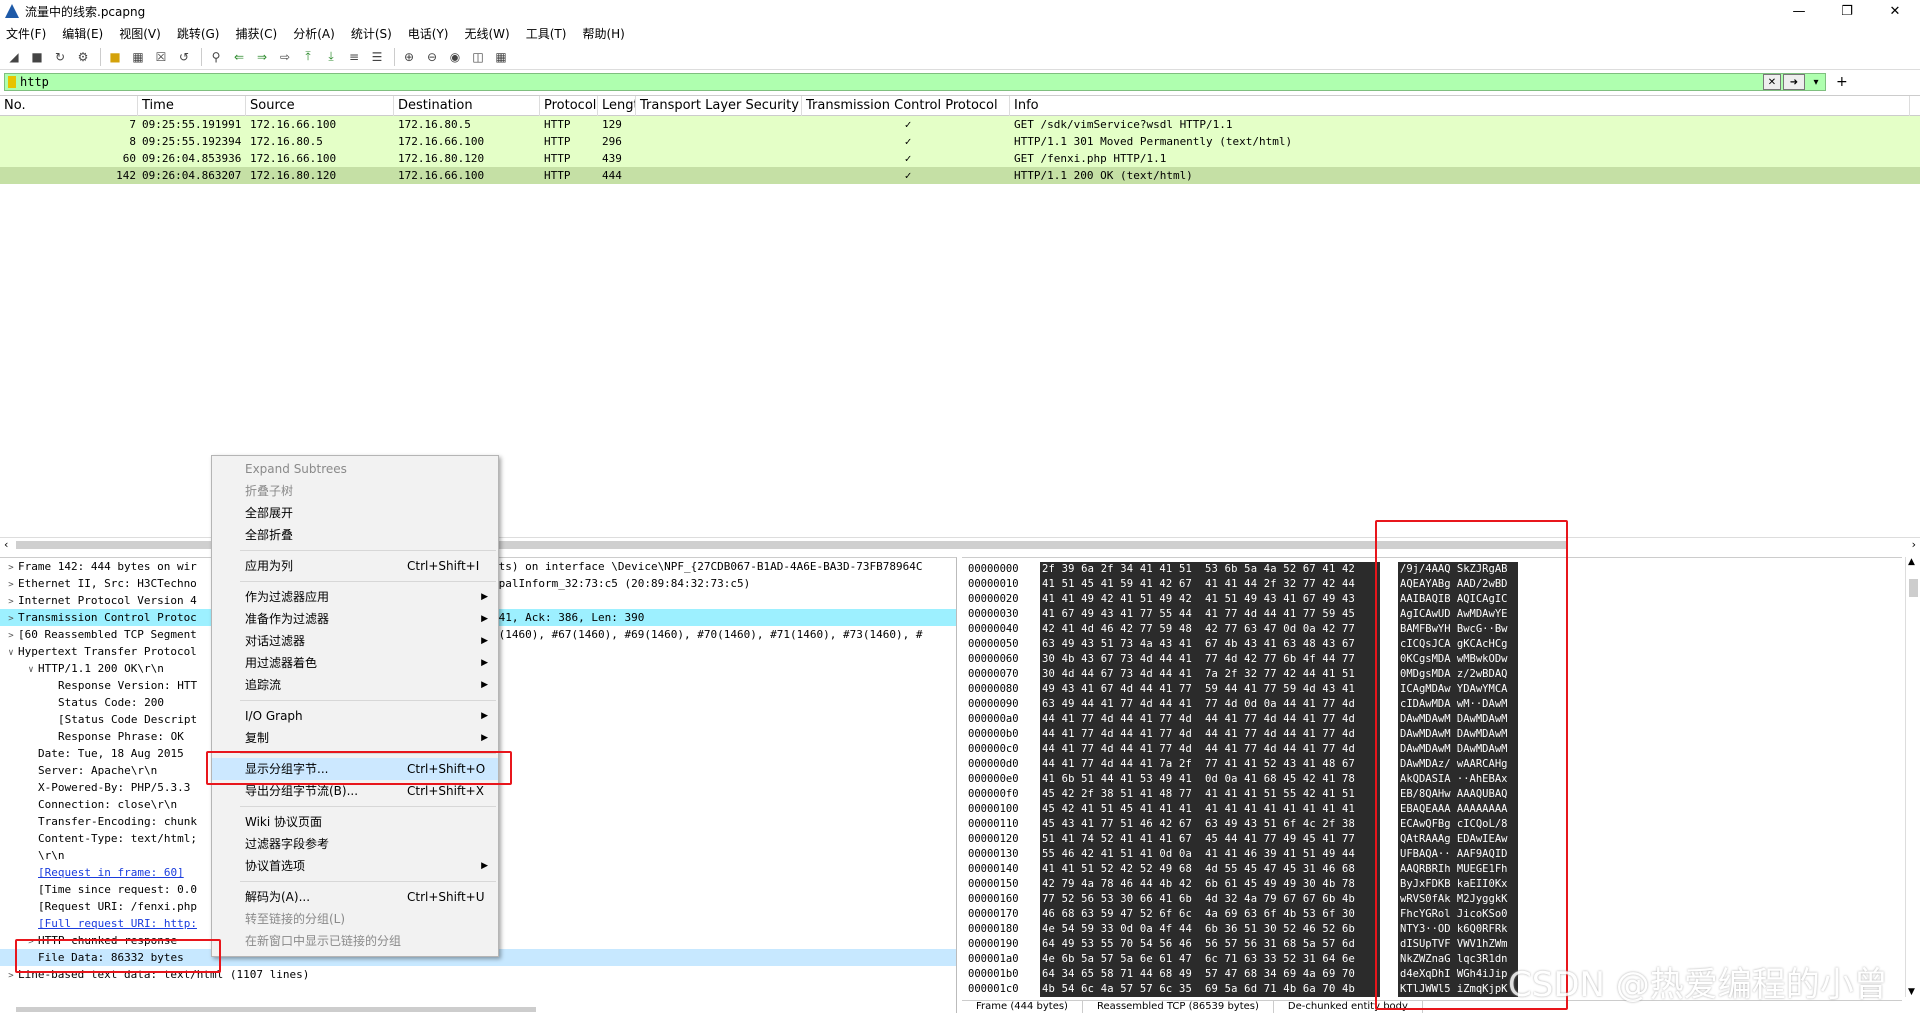  Describe the element at coordinates (467, 105) in the screenshot. I see `column-header: Destination` at that location.